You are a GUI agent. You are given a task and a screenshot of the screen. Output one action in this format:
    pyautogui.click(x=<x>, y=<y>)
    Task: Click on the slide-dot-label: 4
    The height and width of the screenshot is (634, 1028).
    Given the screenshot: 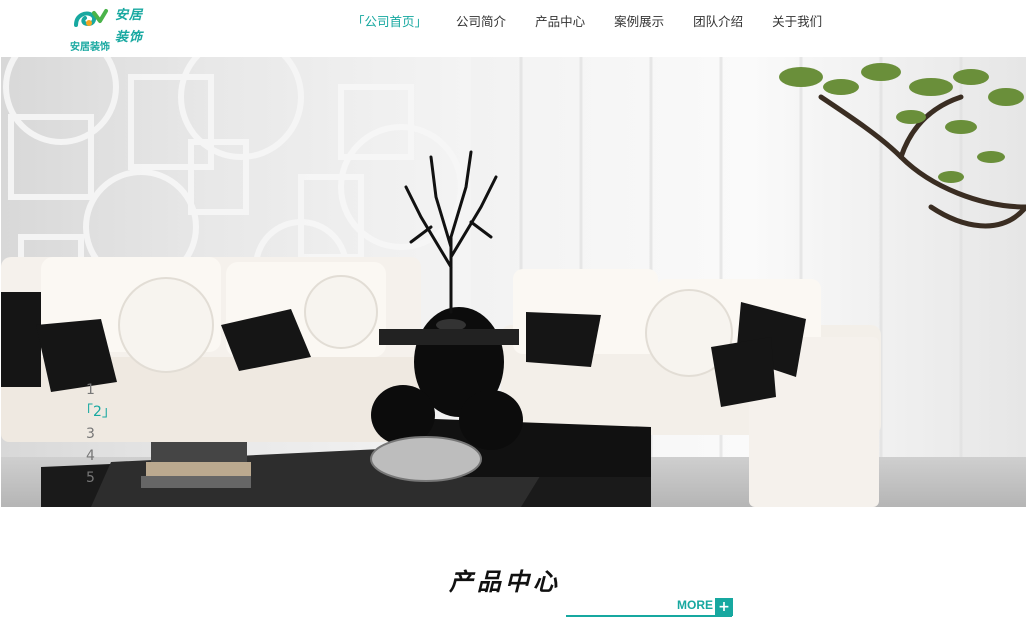 What is the action you would take?
    pyautogui.click(x=90, y=456)
    